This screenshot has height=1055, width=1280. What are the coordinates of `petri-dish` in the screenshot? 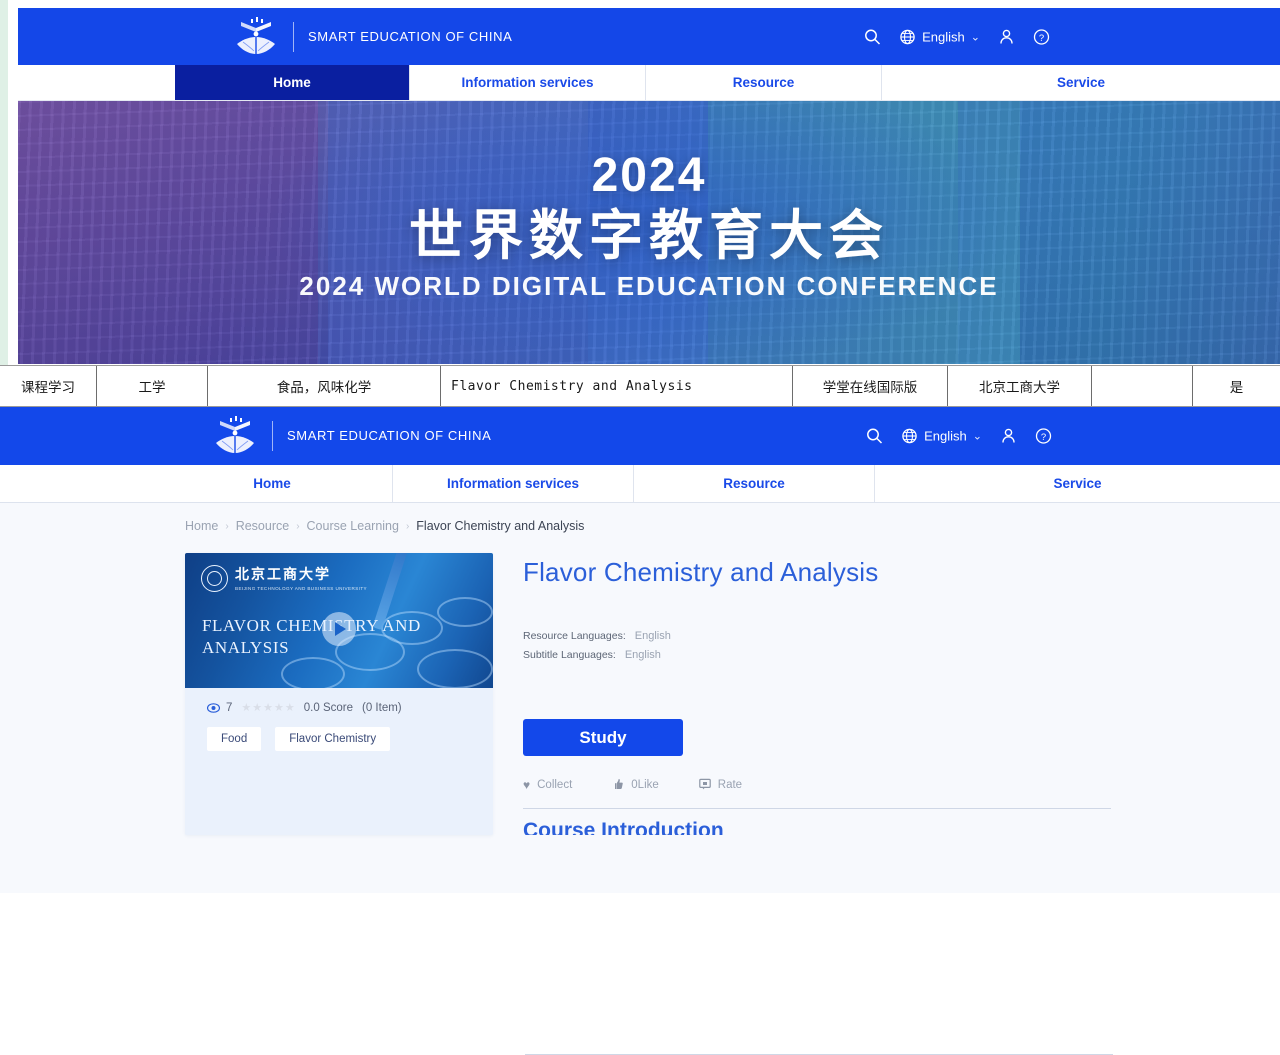 It's located at (313, 672).